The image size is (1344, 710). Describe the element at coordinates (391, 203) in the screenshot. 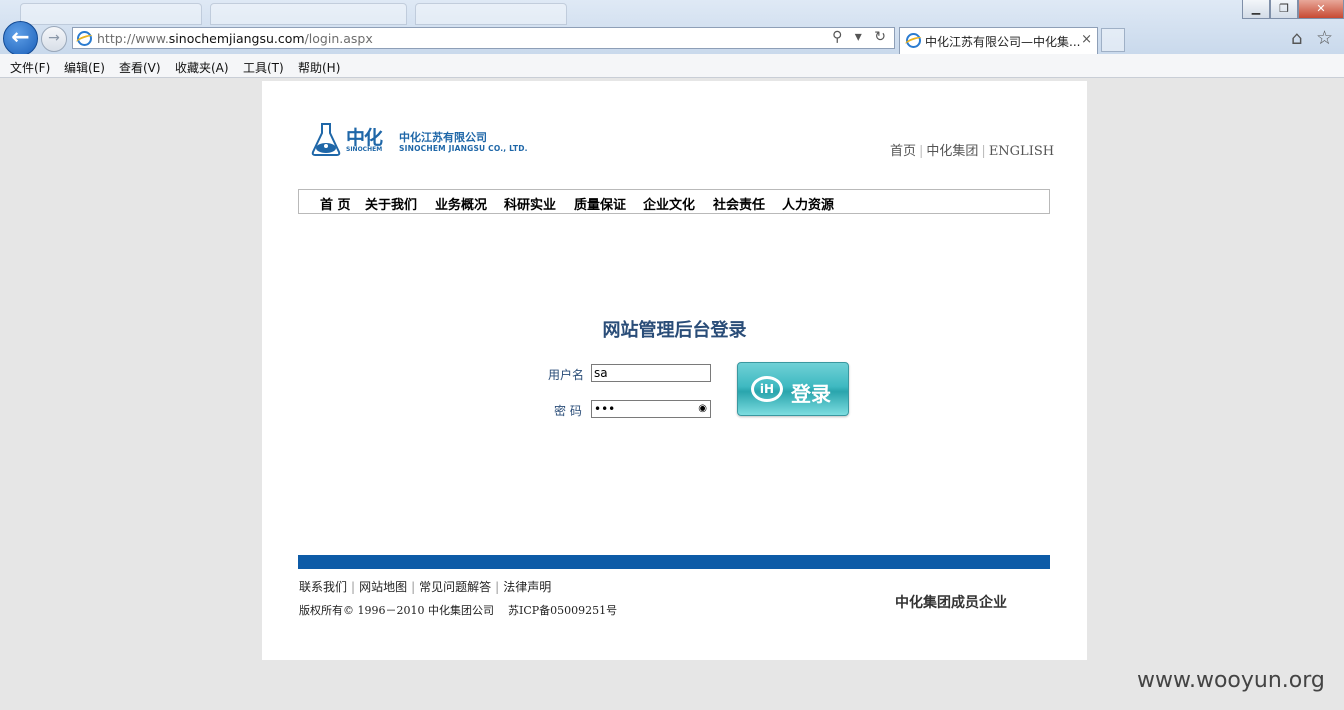

I see `nav-about: 关于我们` at that location.